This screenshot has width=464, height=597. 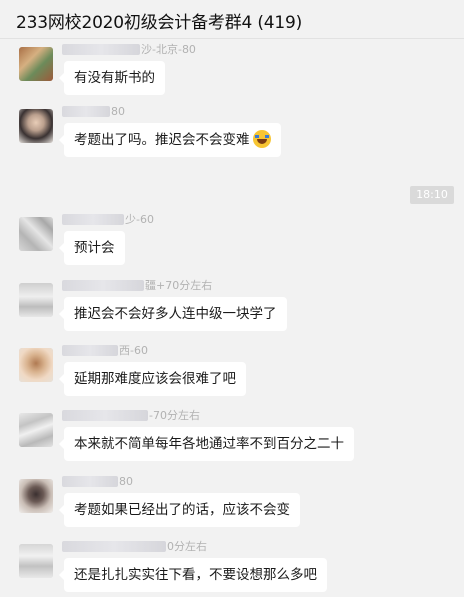 I want to click on message-item: 80 考题出了吗。推迟会不会变难, so click(x=232, y=139).